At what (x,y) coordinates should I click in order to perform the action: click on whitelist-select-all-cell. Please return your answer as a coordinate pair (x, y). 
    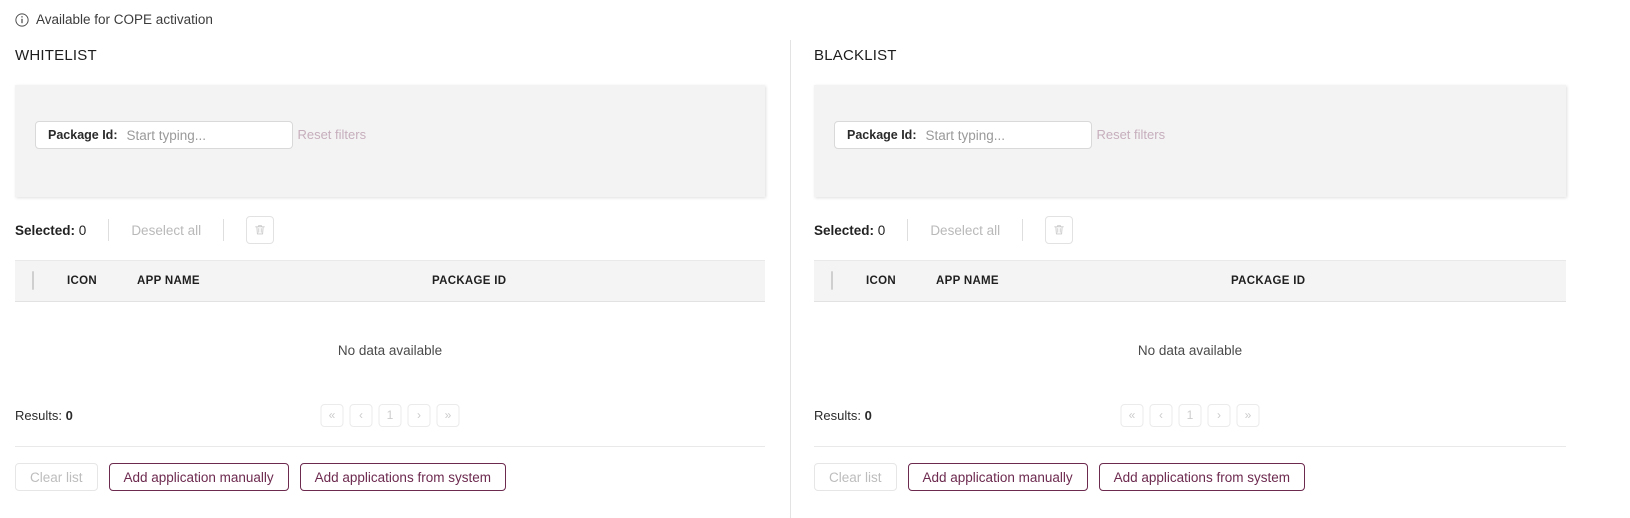
    Looking at the image, I should click on (41, 280).